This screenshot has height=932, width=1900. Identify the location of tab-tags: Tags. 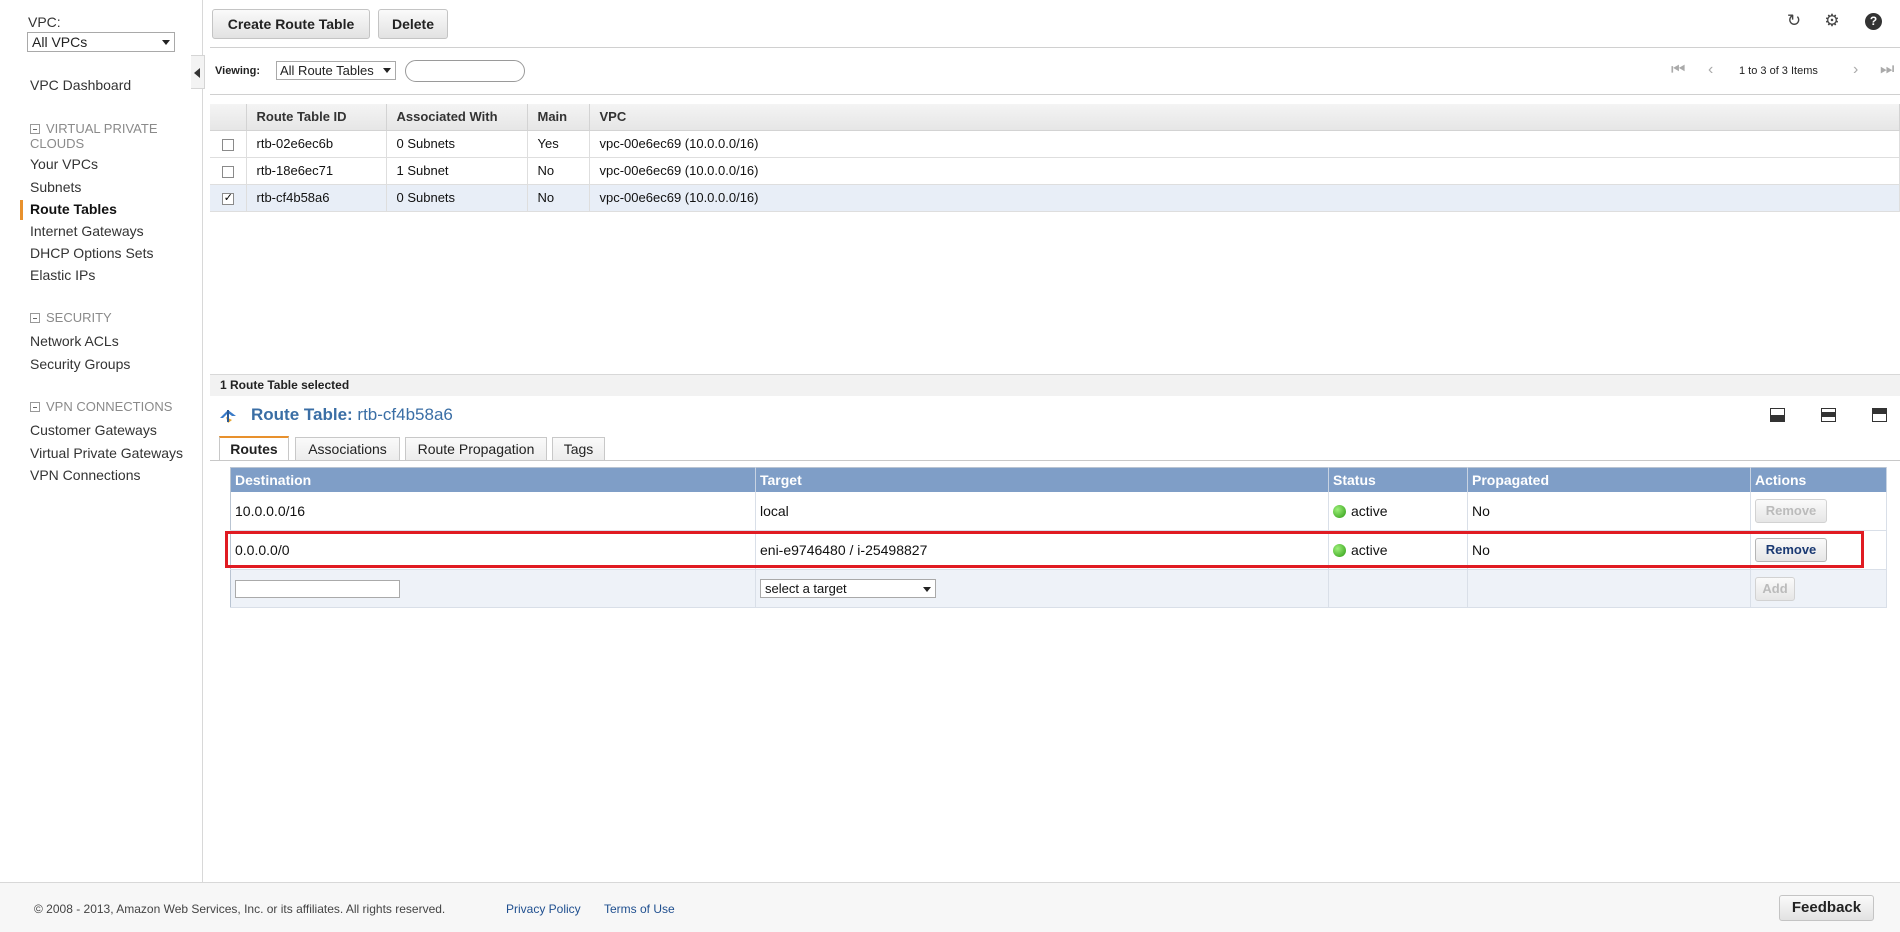
(578, 448).